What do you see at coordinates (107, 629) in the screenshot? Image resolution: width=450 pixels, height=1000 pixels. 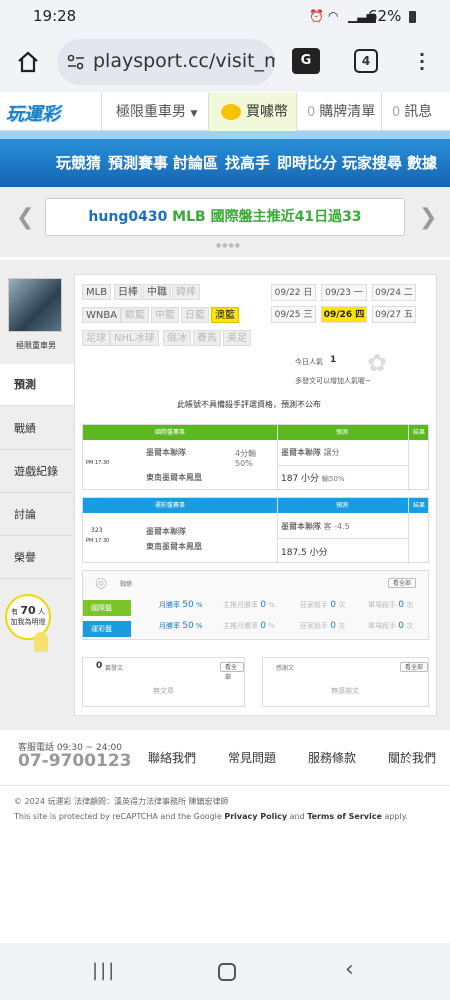 I see `record-local-label: 運彩盤` at bounding box center [107, 629].